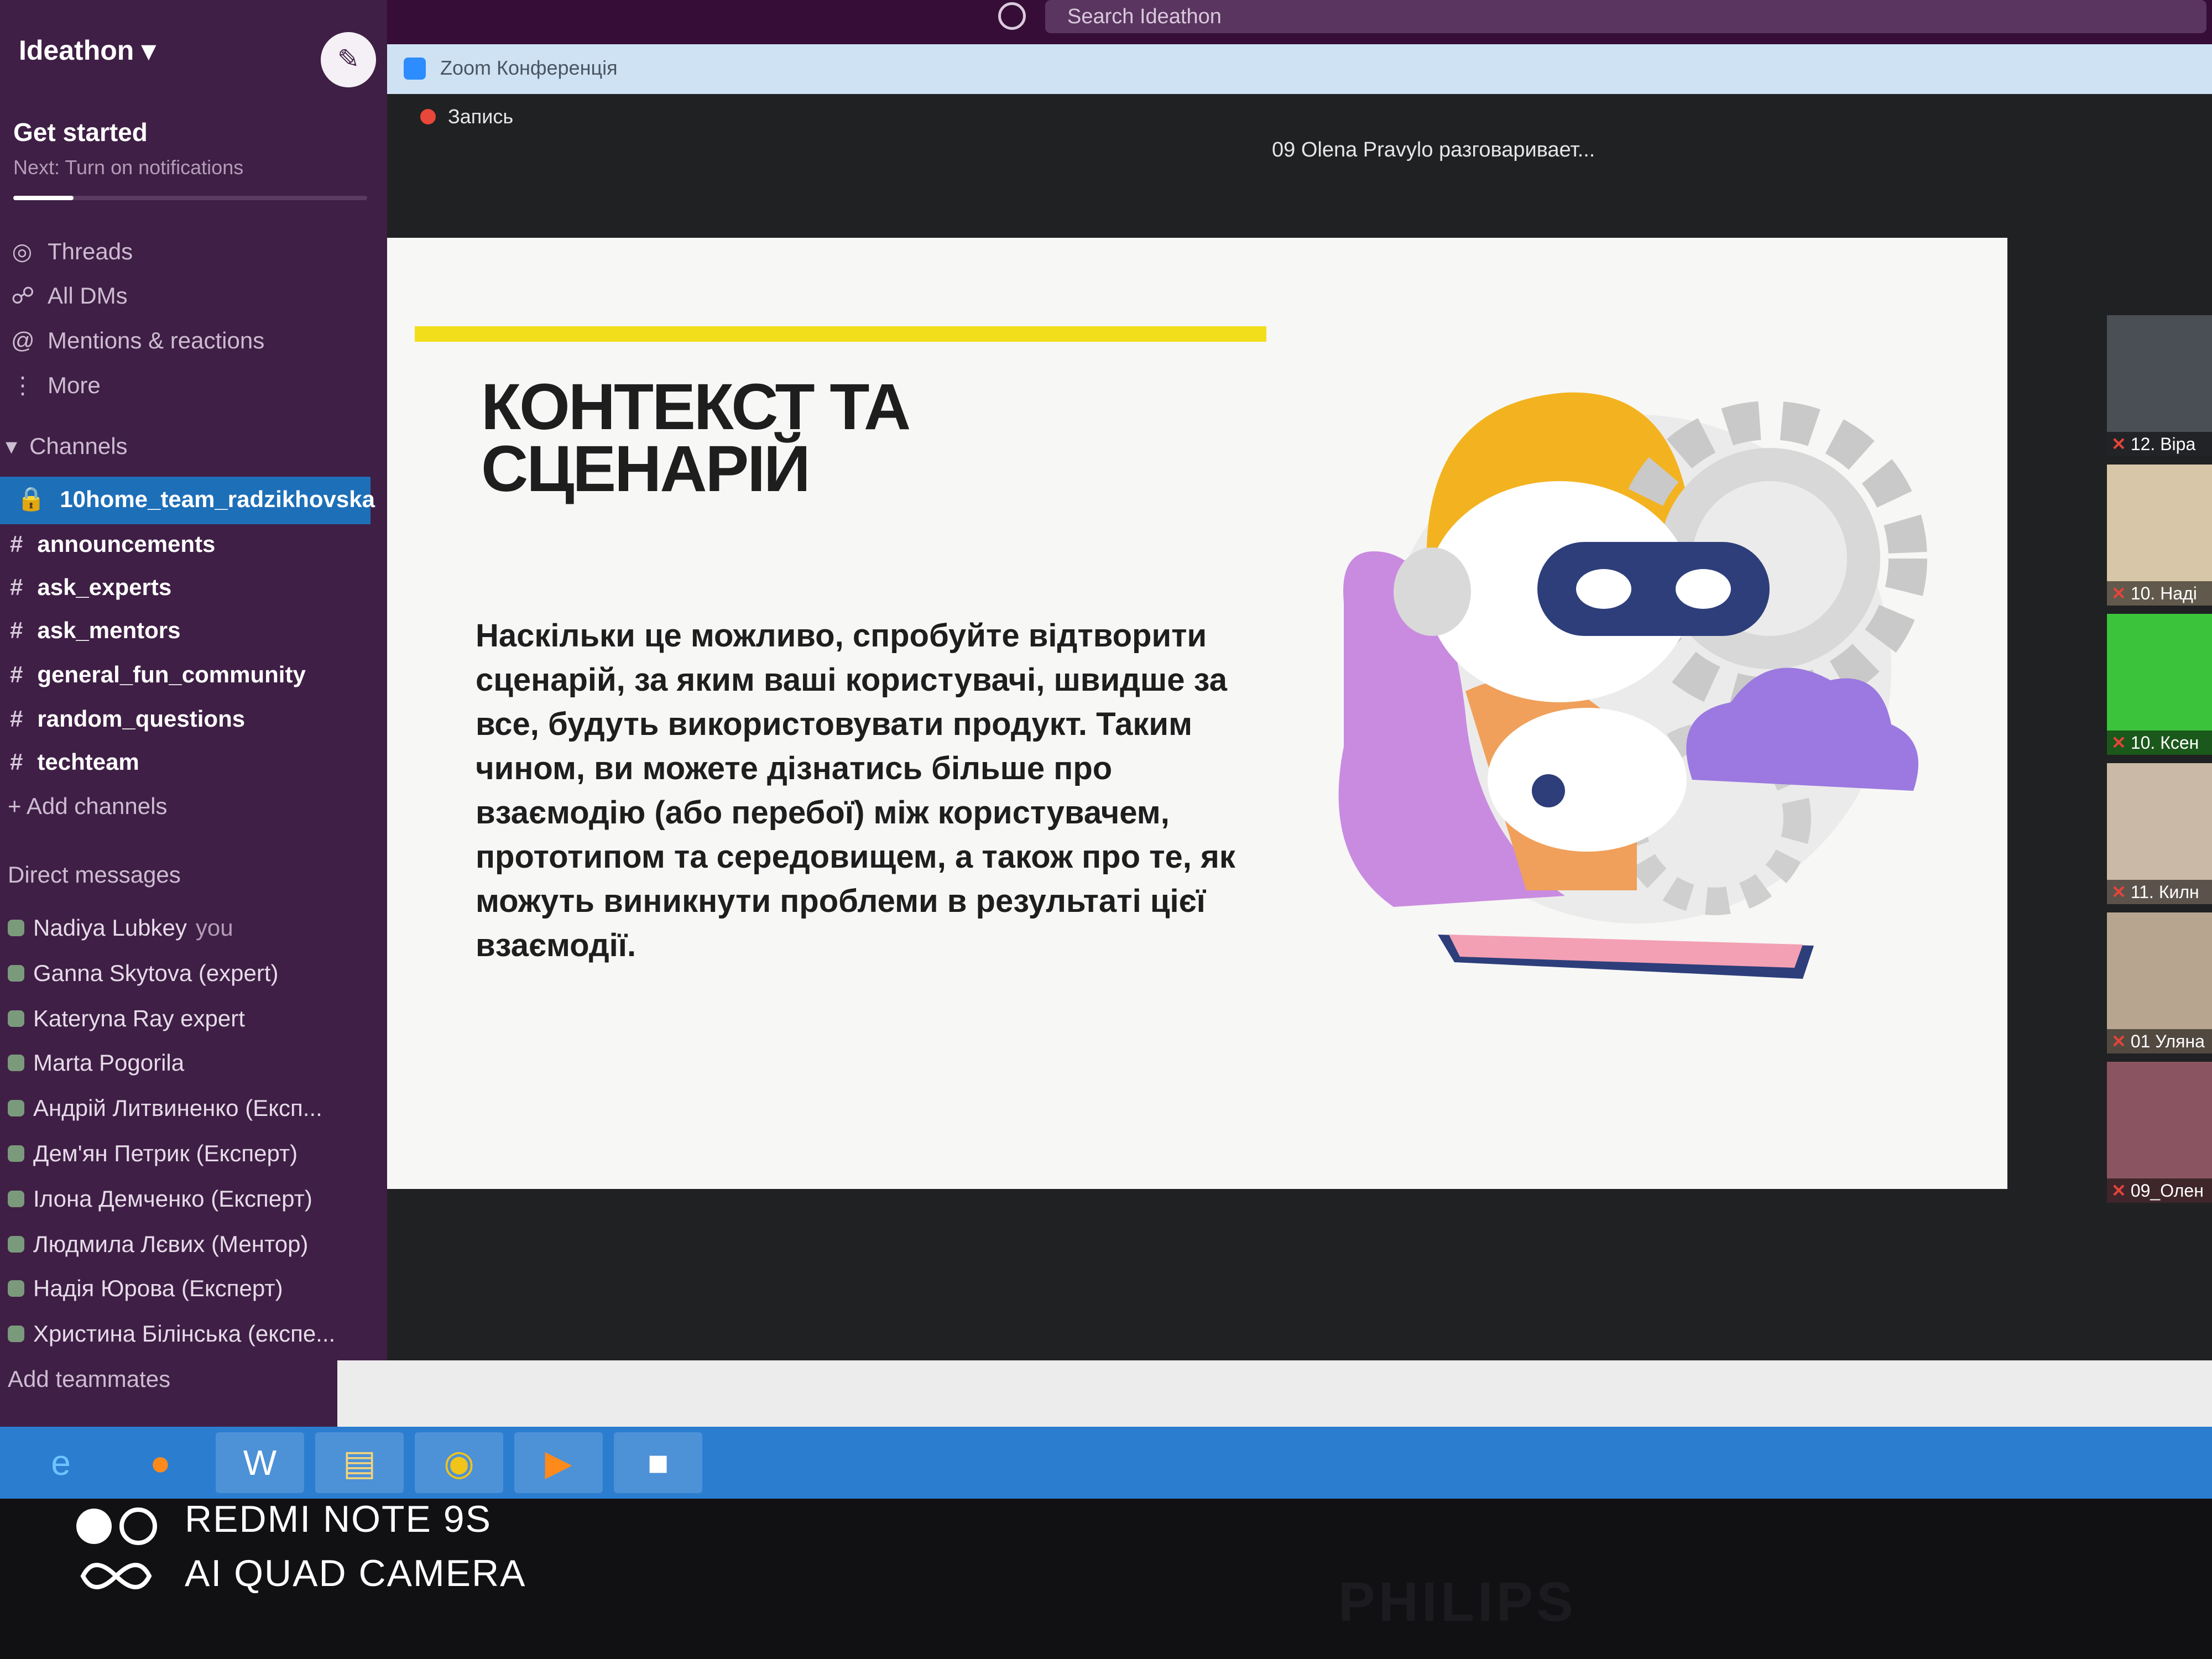 This screenshot has height=1659, width=2212. What do you see at coordinates (1549, 791) in the screenshot?
I see `robot-dot` at bounding box center [1549, 791].